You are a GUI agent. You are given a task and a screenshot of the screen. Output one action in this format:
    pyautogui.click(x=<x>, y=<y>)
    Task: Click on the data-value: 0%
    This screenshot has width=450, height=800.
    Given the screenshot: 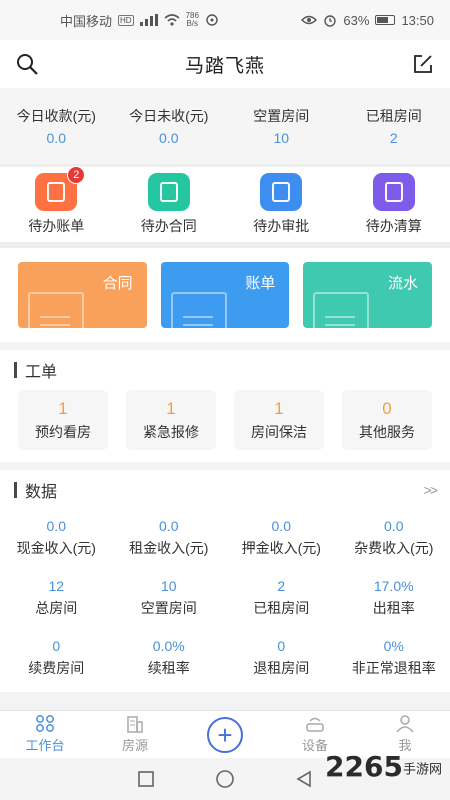 What is the action you would take?
    pyautogui.click(x=393, y=646)
    